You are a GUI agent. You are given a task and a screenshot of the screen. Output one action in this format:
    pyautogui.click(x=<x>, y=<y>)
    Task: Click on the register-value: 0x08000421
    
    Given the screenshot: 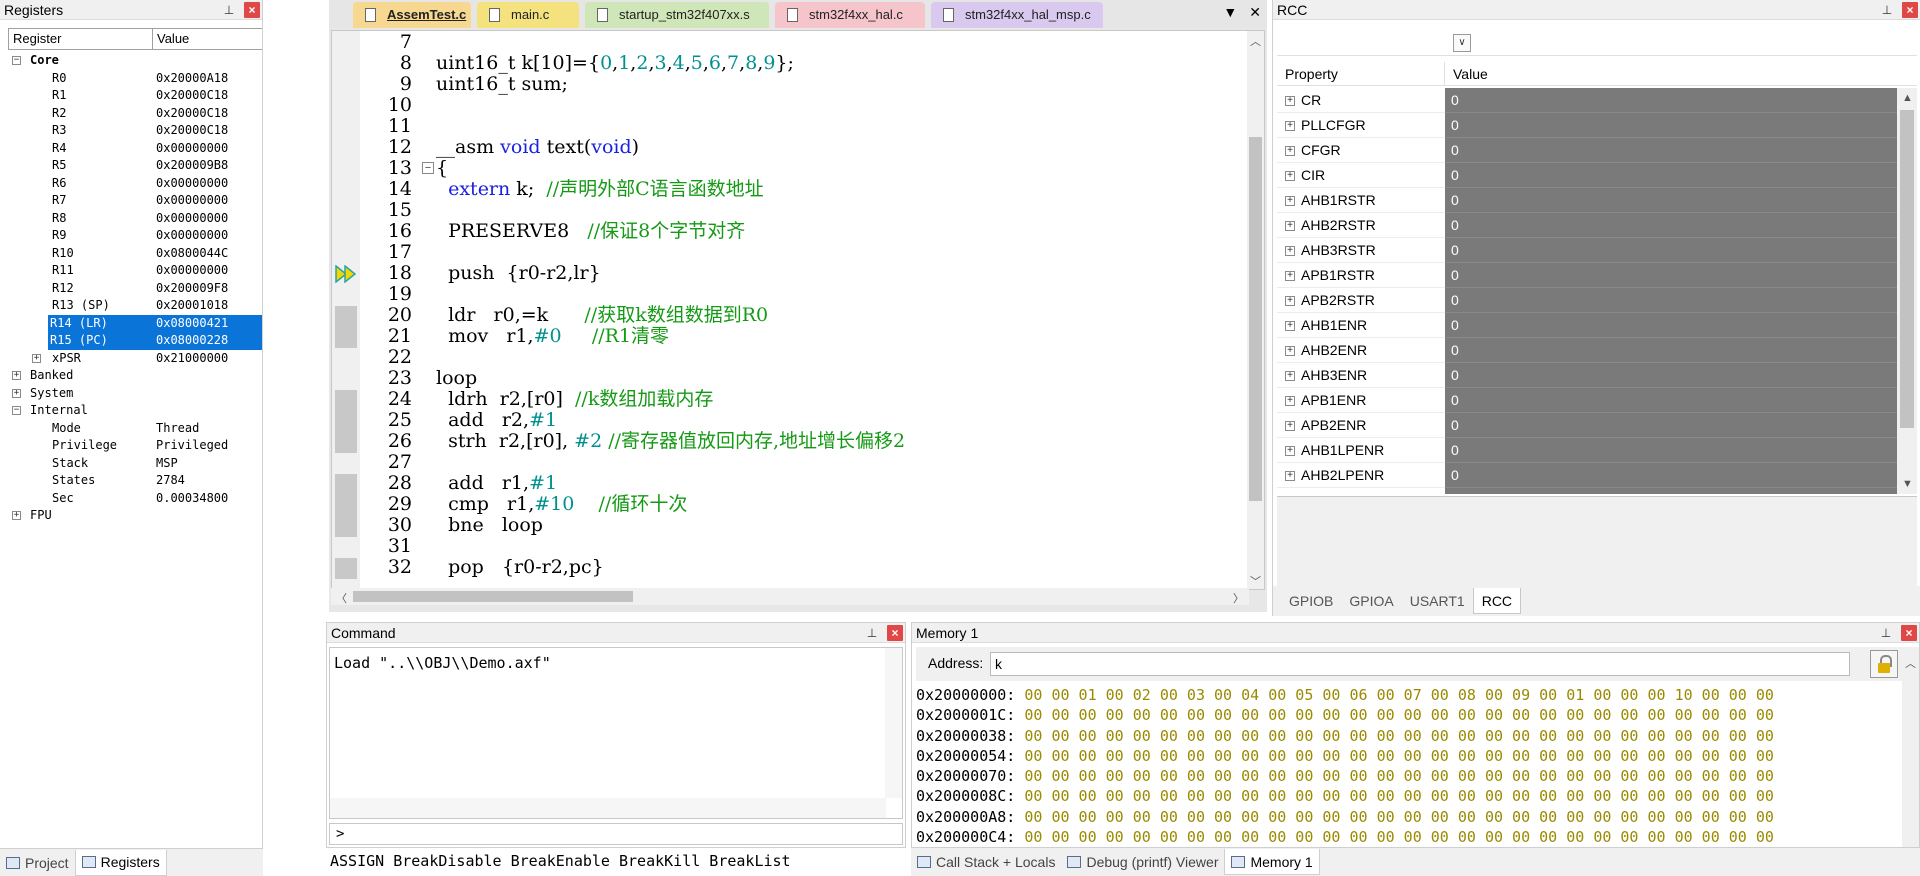 What is the action you would take?
    pyautogui.click(x=192, y=324)
    